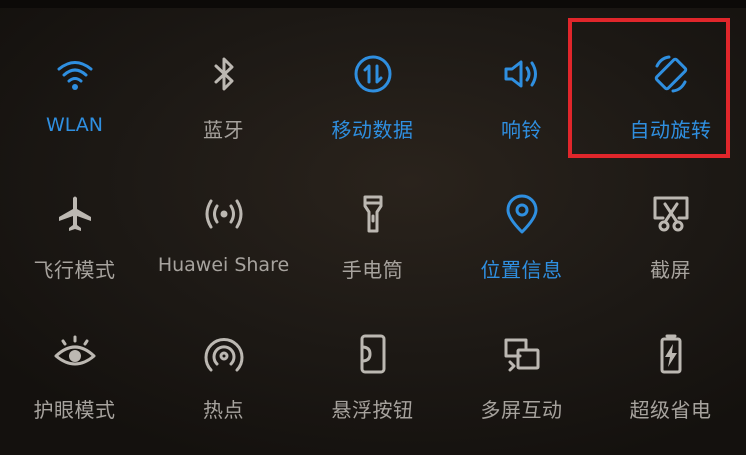  What do you see at coordinates (649, 88) in the screenshot?
I see `highlight-box-auto-rotate` at bounding box center [649, 88].